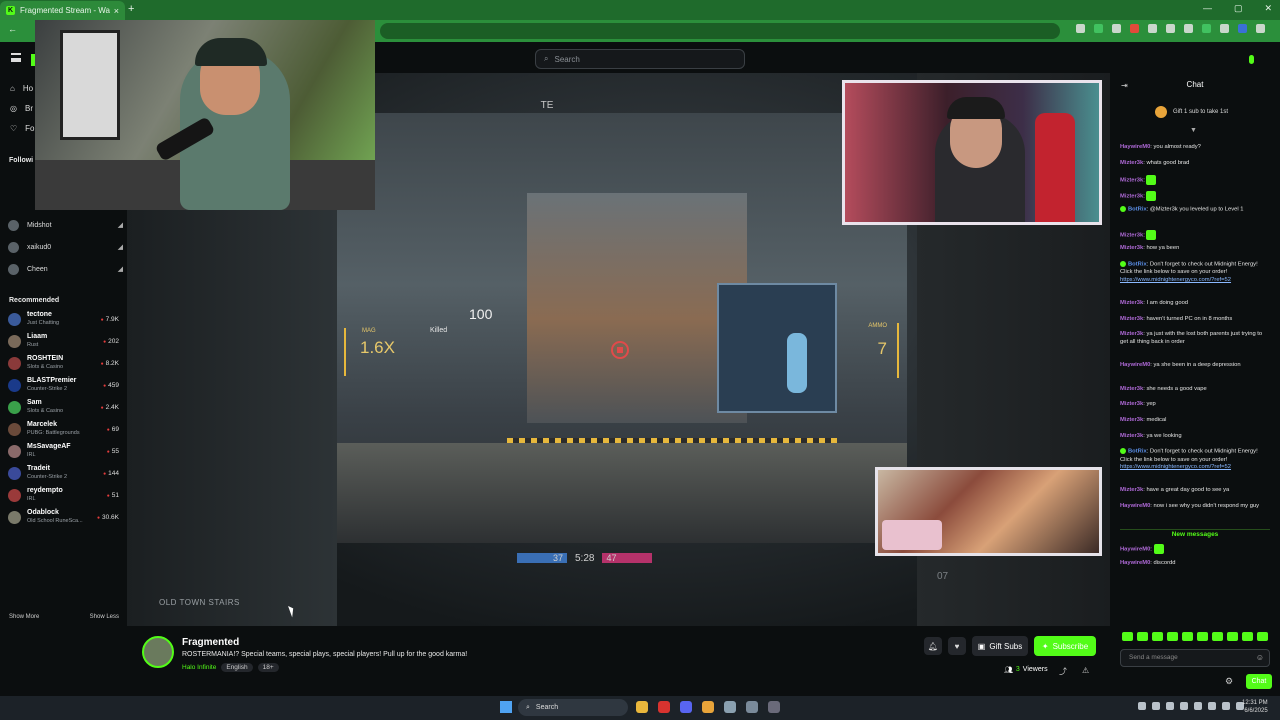  I want to click on url-field, so click(720, 31).